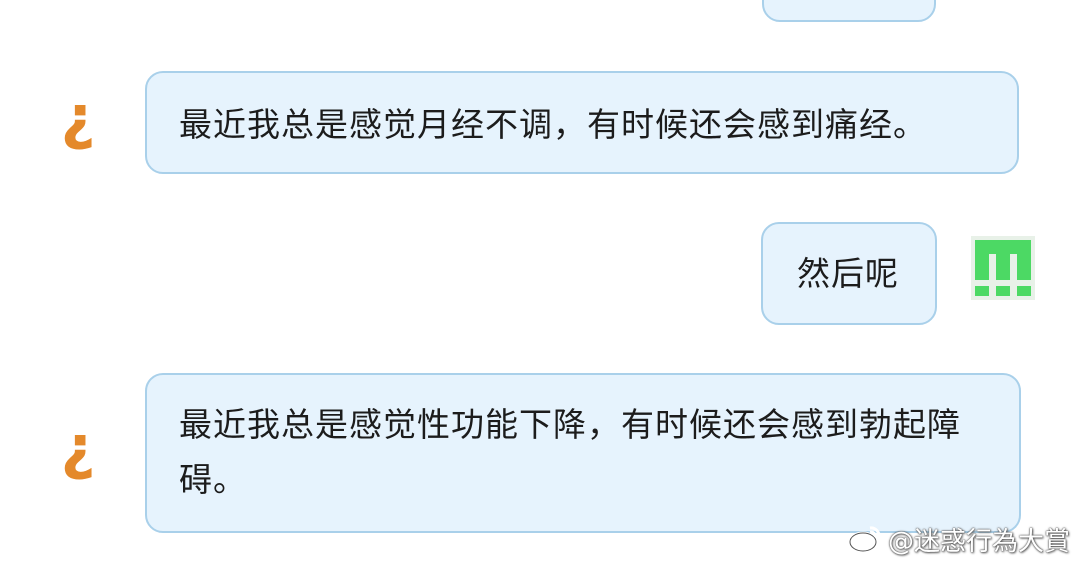  I want to click on user-avatar-icon, so click(1003, 268).